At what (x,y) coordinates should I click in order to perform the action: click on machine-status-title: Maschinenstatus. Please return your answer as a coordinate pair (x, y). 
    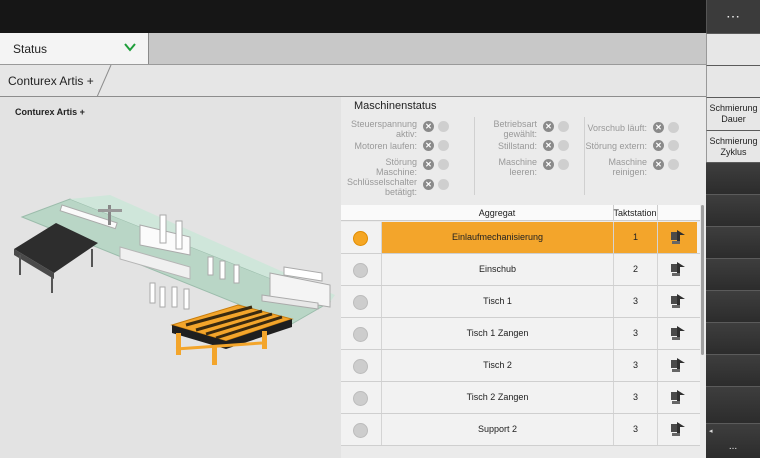
    Looking at the image, I should click on (395, 106).